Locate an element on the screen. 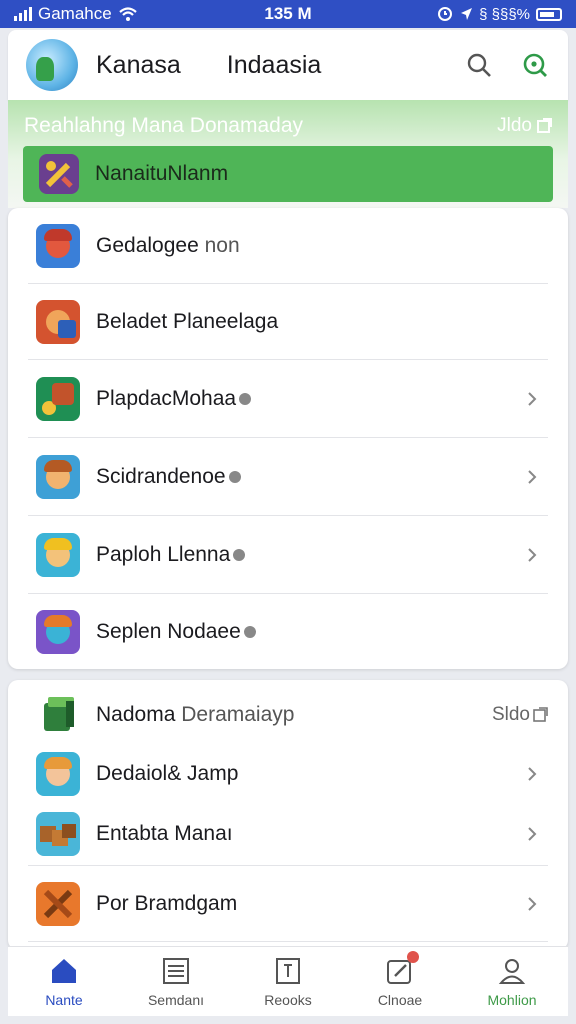 The image size is (576, 1024). tools-icon is located at coordinates (59, 174).